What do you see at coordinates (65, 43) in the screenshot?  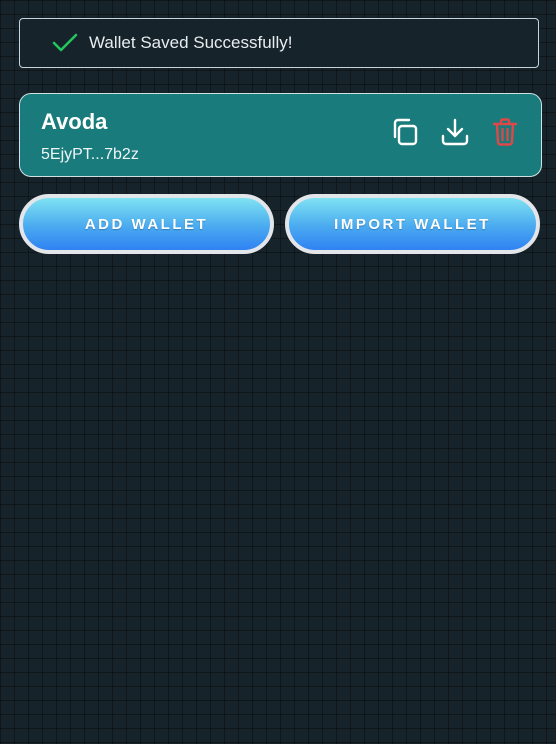 I see `check-icon` at bounding box center [65, 43].